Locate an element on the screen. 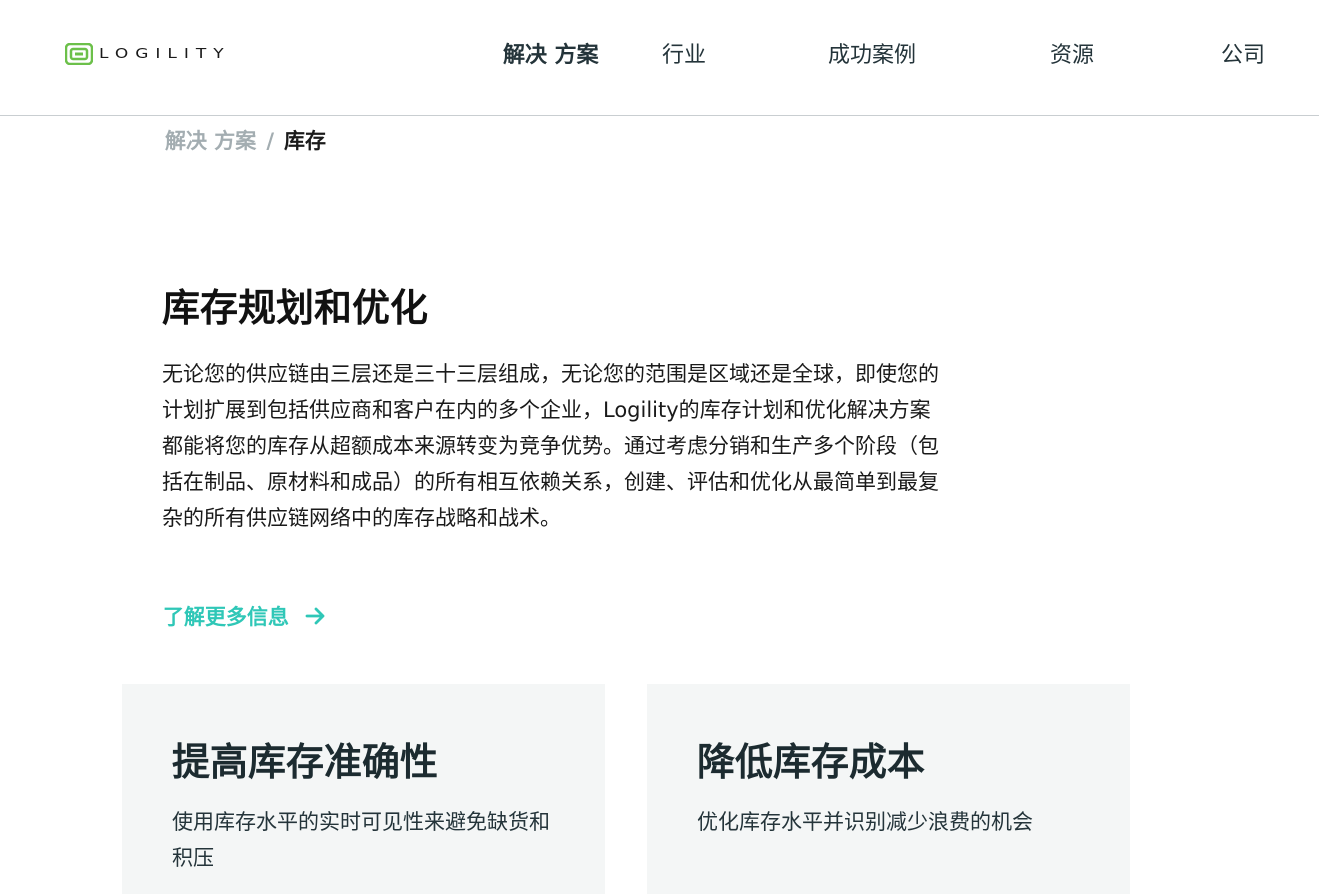  breadcrumb-current: 库存 is located at coordinates (304, 141).